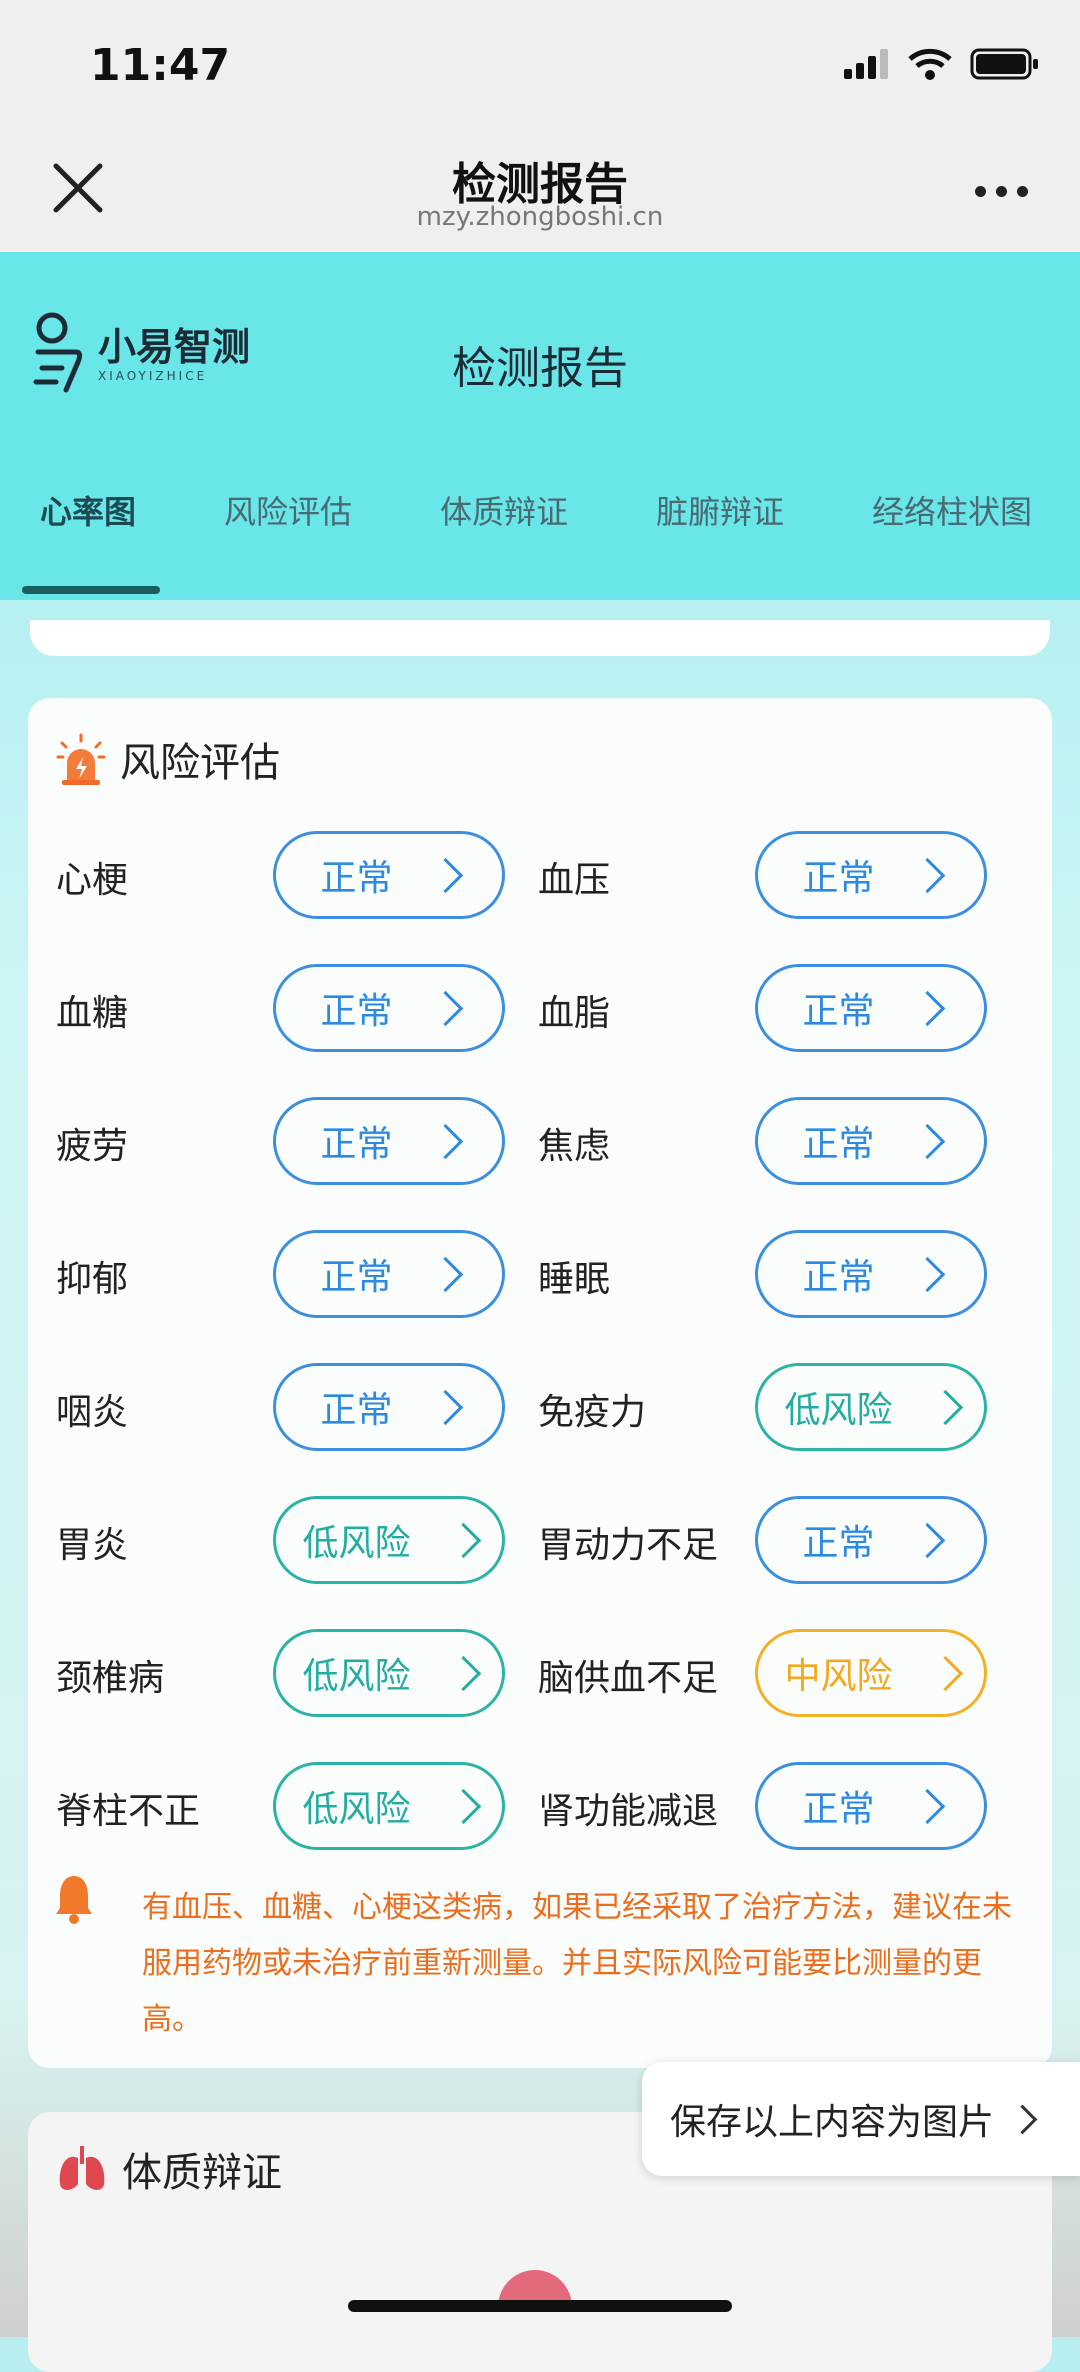  I want to click on alarm-icon, so click(81, 759).